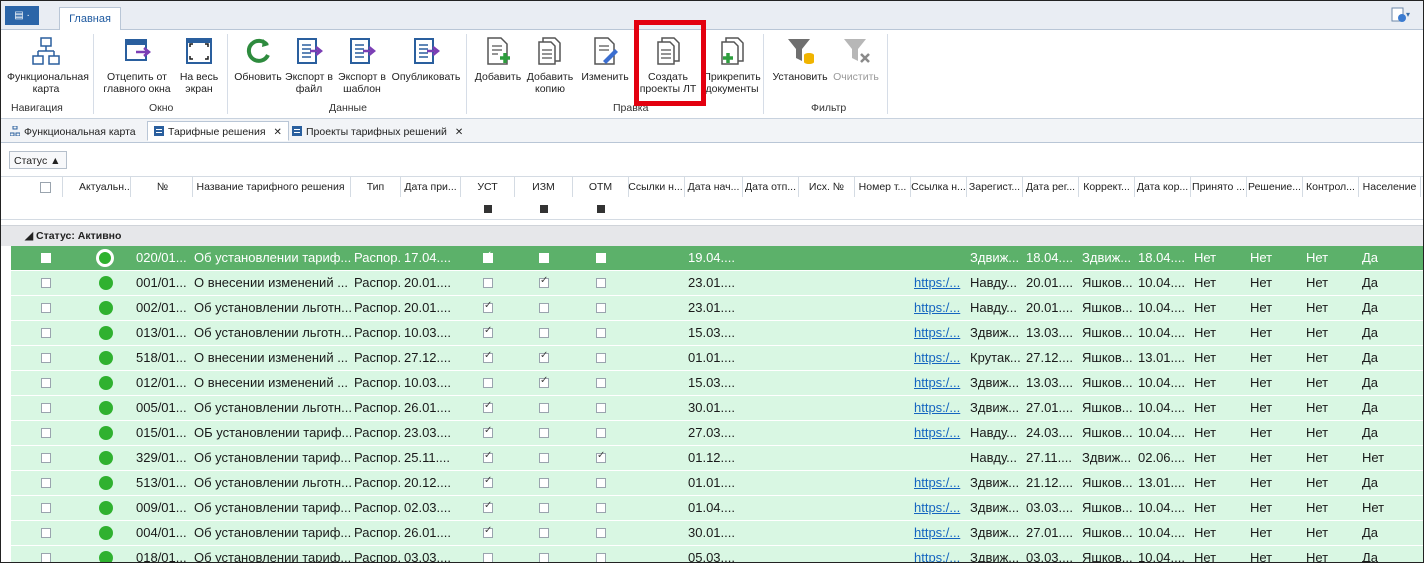  What do you see at coordinates (601, 187) in the screenshot?
I see `column-header: ОТМ` at bounding box center [601, 187].